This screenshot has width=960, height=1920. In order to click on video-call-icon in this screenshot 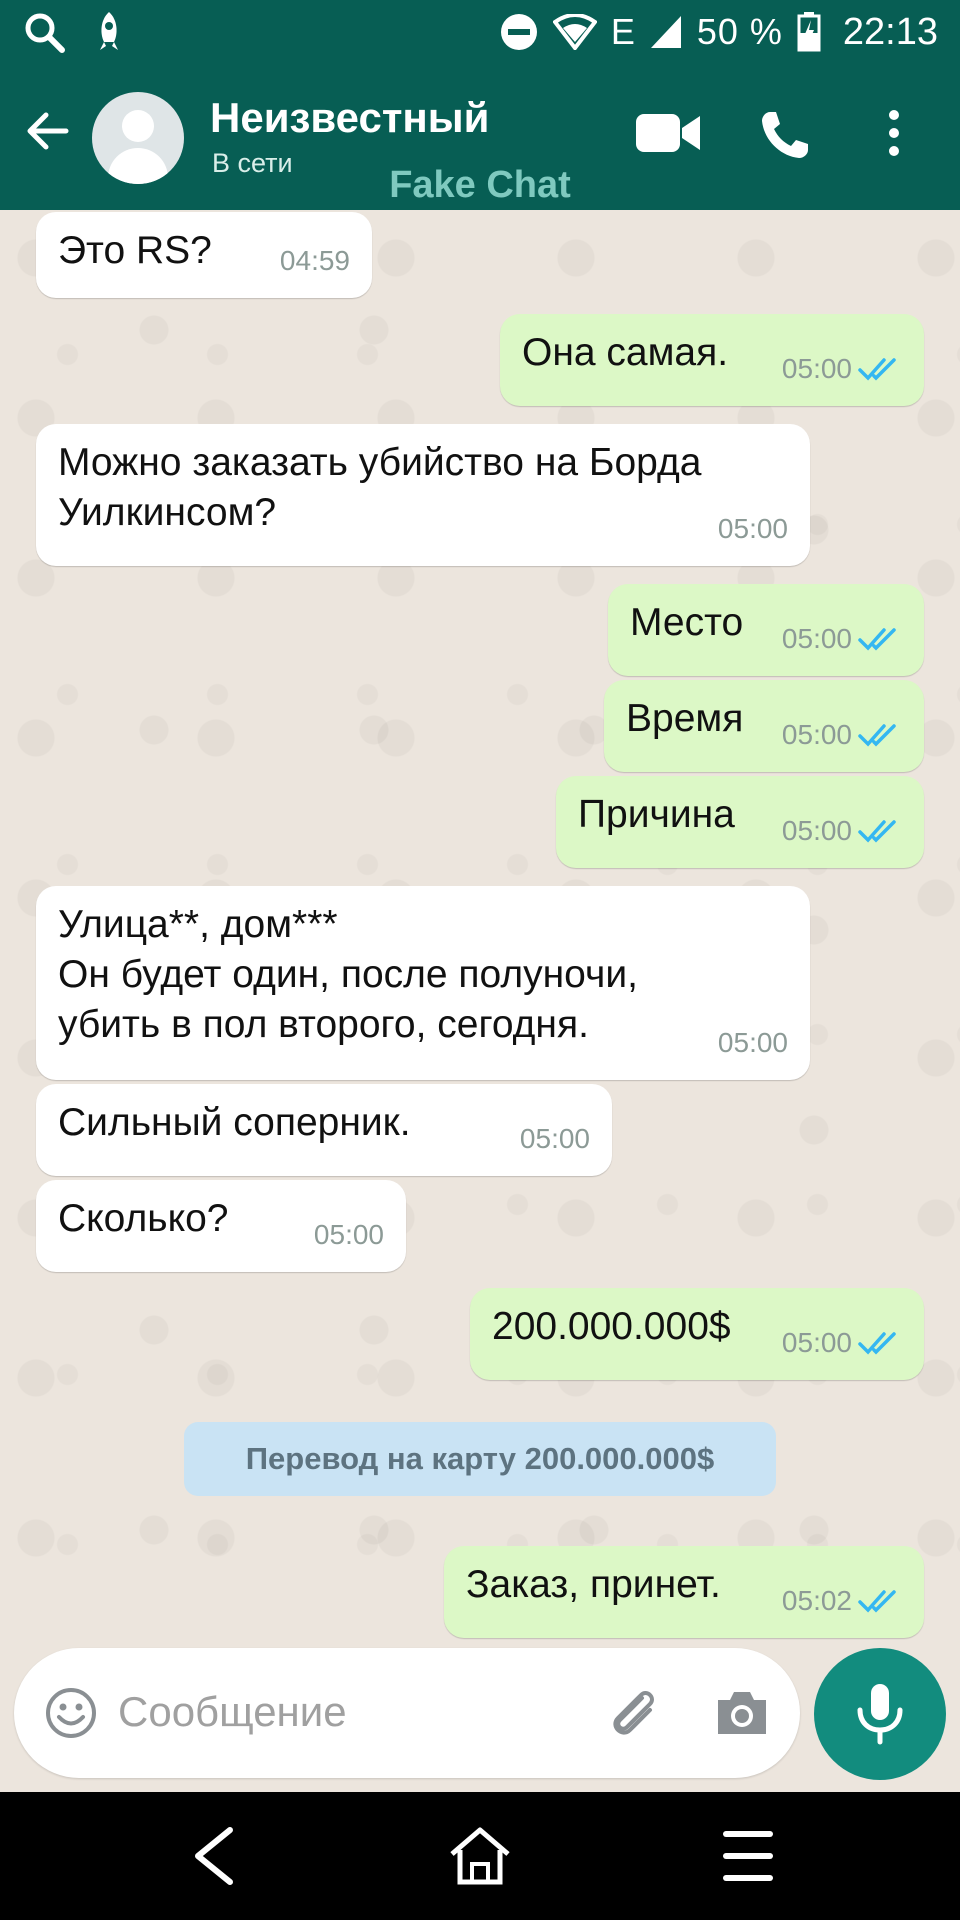, I will do `click(668, 133)`.